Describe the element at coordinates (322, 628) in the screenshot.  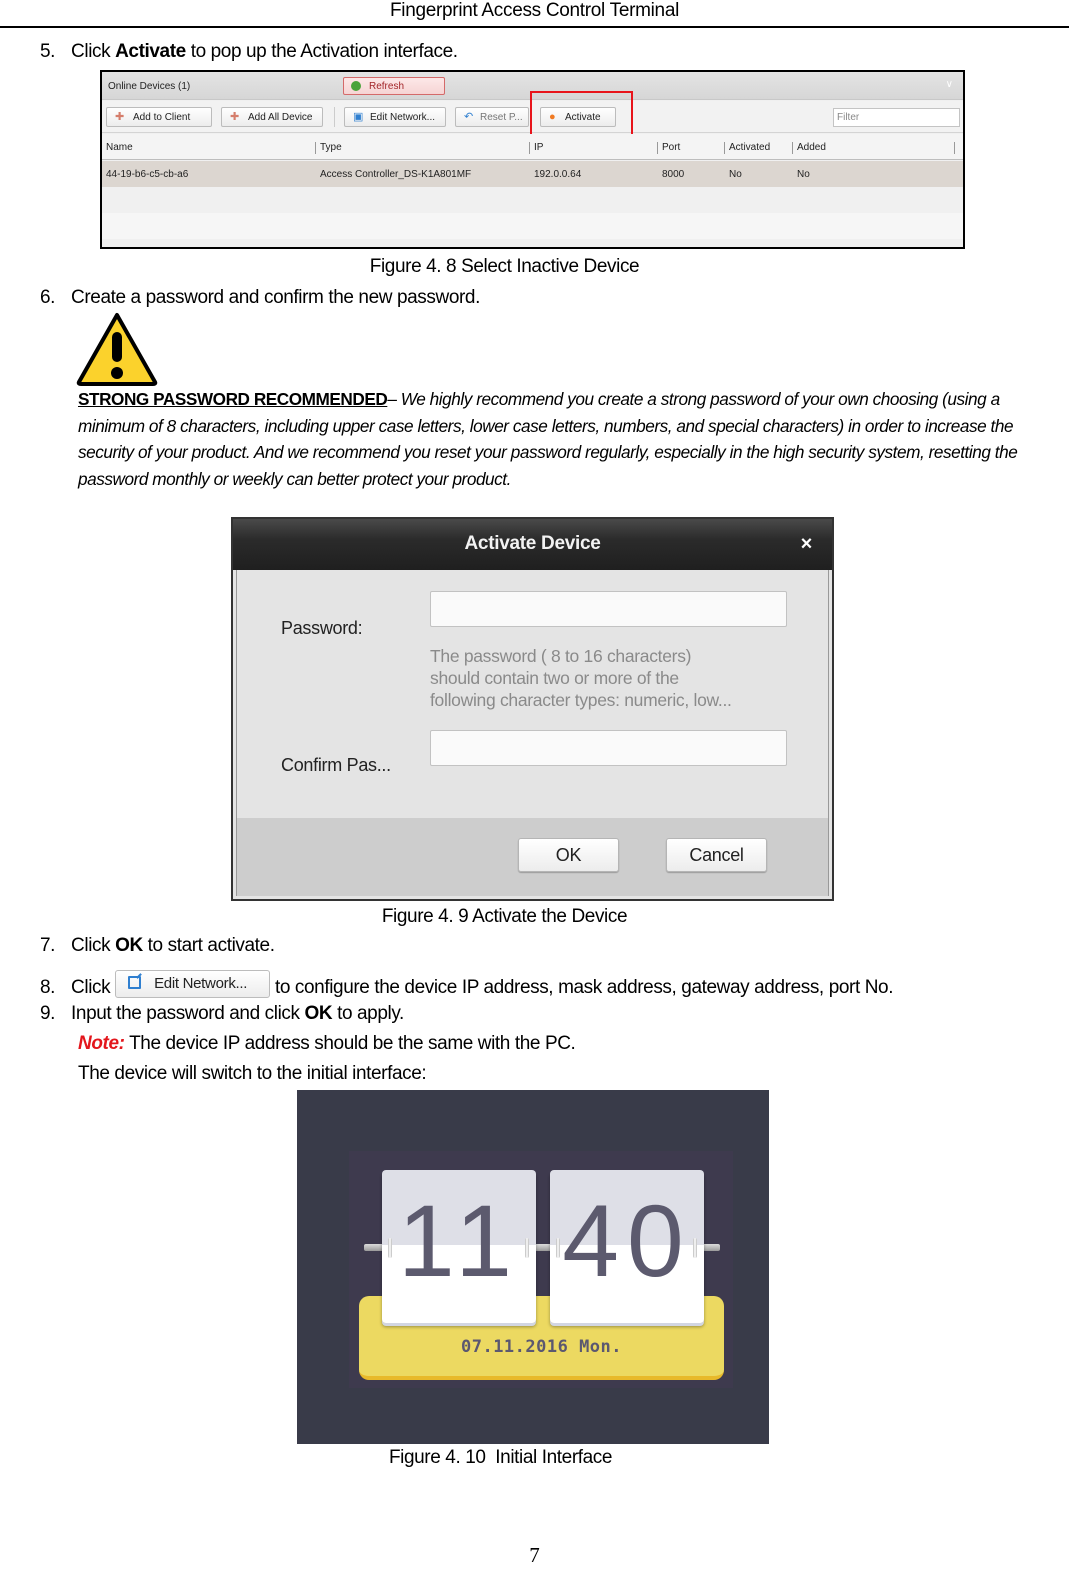
I see `password-label: Password:` at that location.